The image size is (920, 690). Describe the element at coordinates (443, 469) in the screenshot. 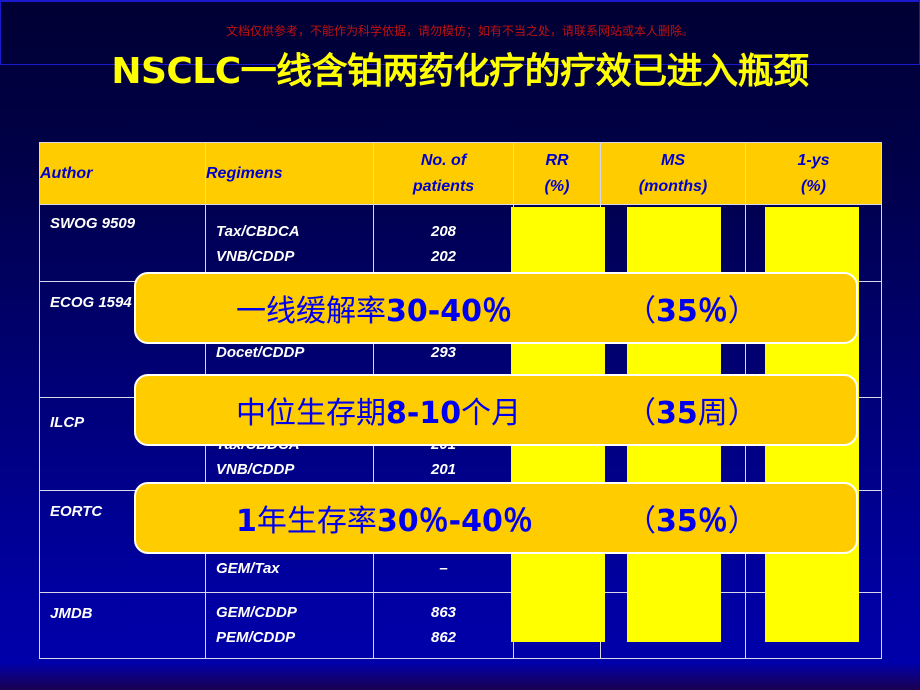

I see `patient-count: 201` at that location.